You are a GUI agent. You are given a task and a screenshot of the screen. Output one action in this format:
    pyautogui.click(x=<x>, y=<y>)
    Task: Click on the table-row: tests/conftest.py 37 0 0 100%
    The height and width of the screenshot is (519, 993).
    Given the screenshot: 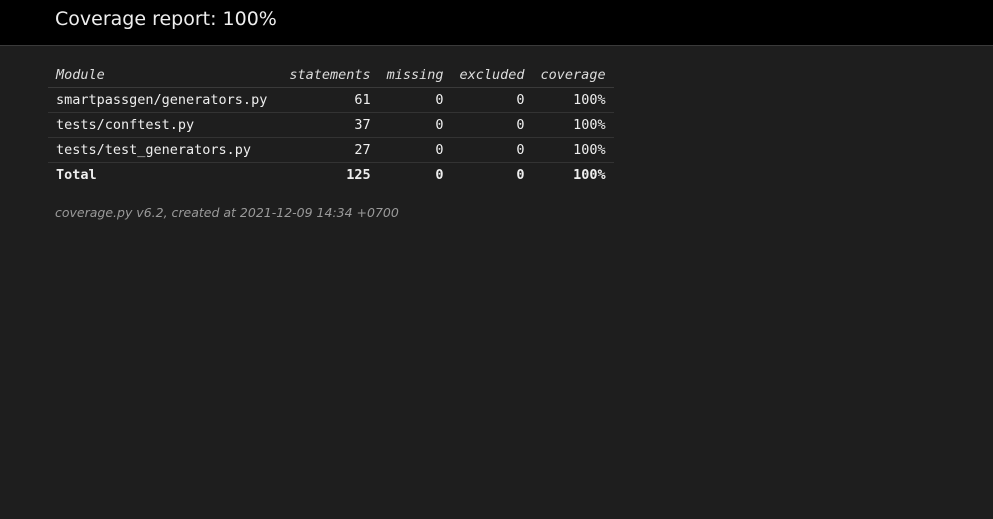 What is the action you would take?
    pyautogui.click(x=331, y=125)
    